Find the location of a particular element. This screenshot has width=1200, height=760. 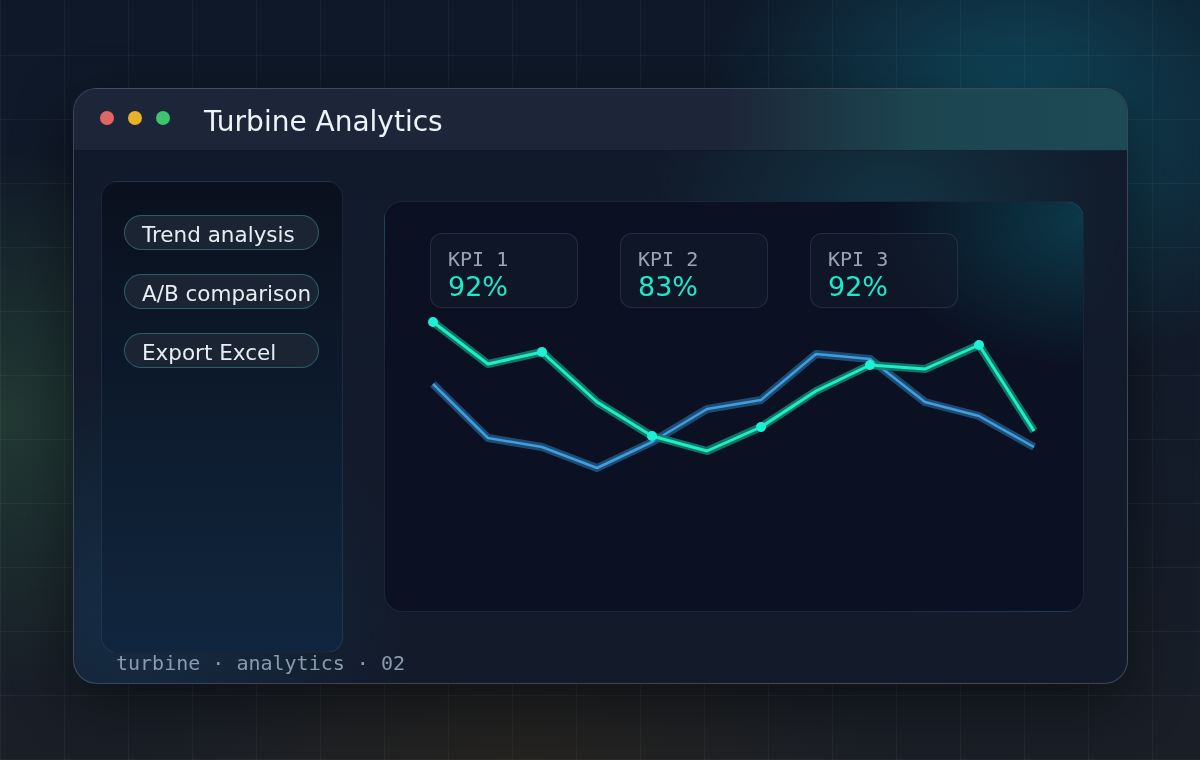

kpi-label: KPI 1 is located at coordinates (478, 259).